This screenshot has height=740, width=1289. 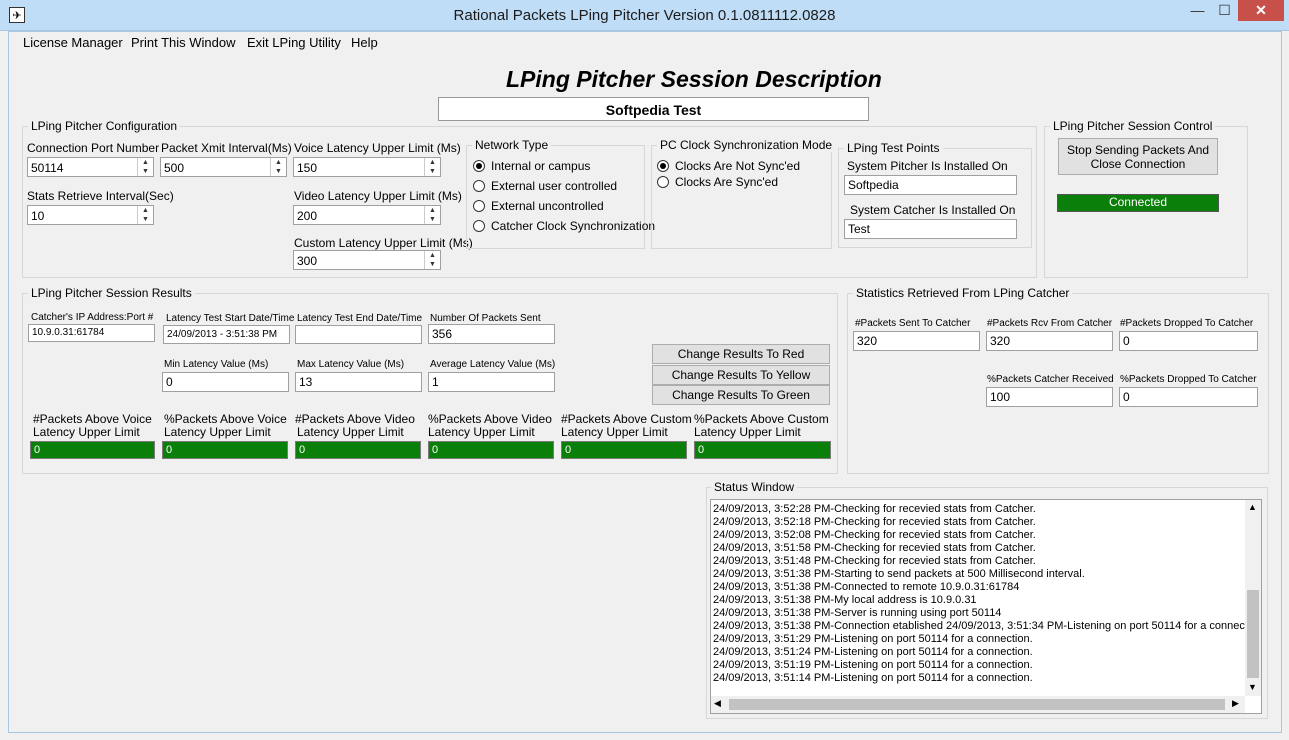 I want to click on network-option-label: External uncontrolled, so click(x=547, y=206).